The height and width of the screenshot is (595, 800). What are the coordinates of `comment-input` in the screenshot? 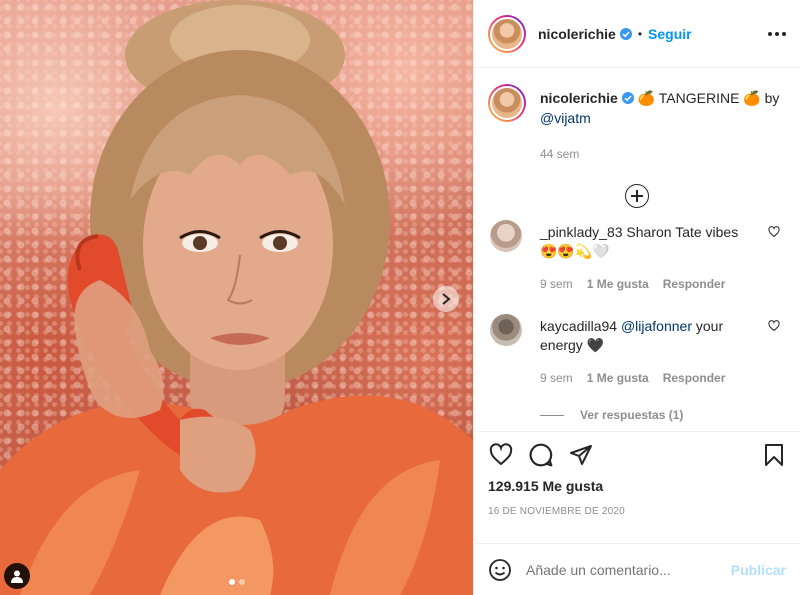 It's located at (628, 569).